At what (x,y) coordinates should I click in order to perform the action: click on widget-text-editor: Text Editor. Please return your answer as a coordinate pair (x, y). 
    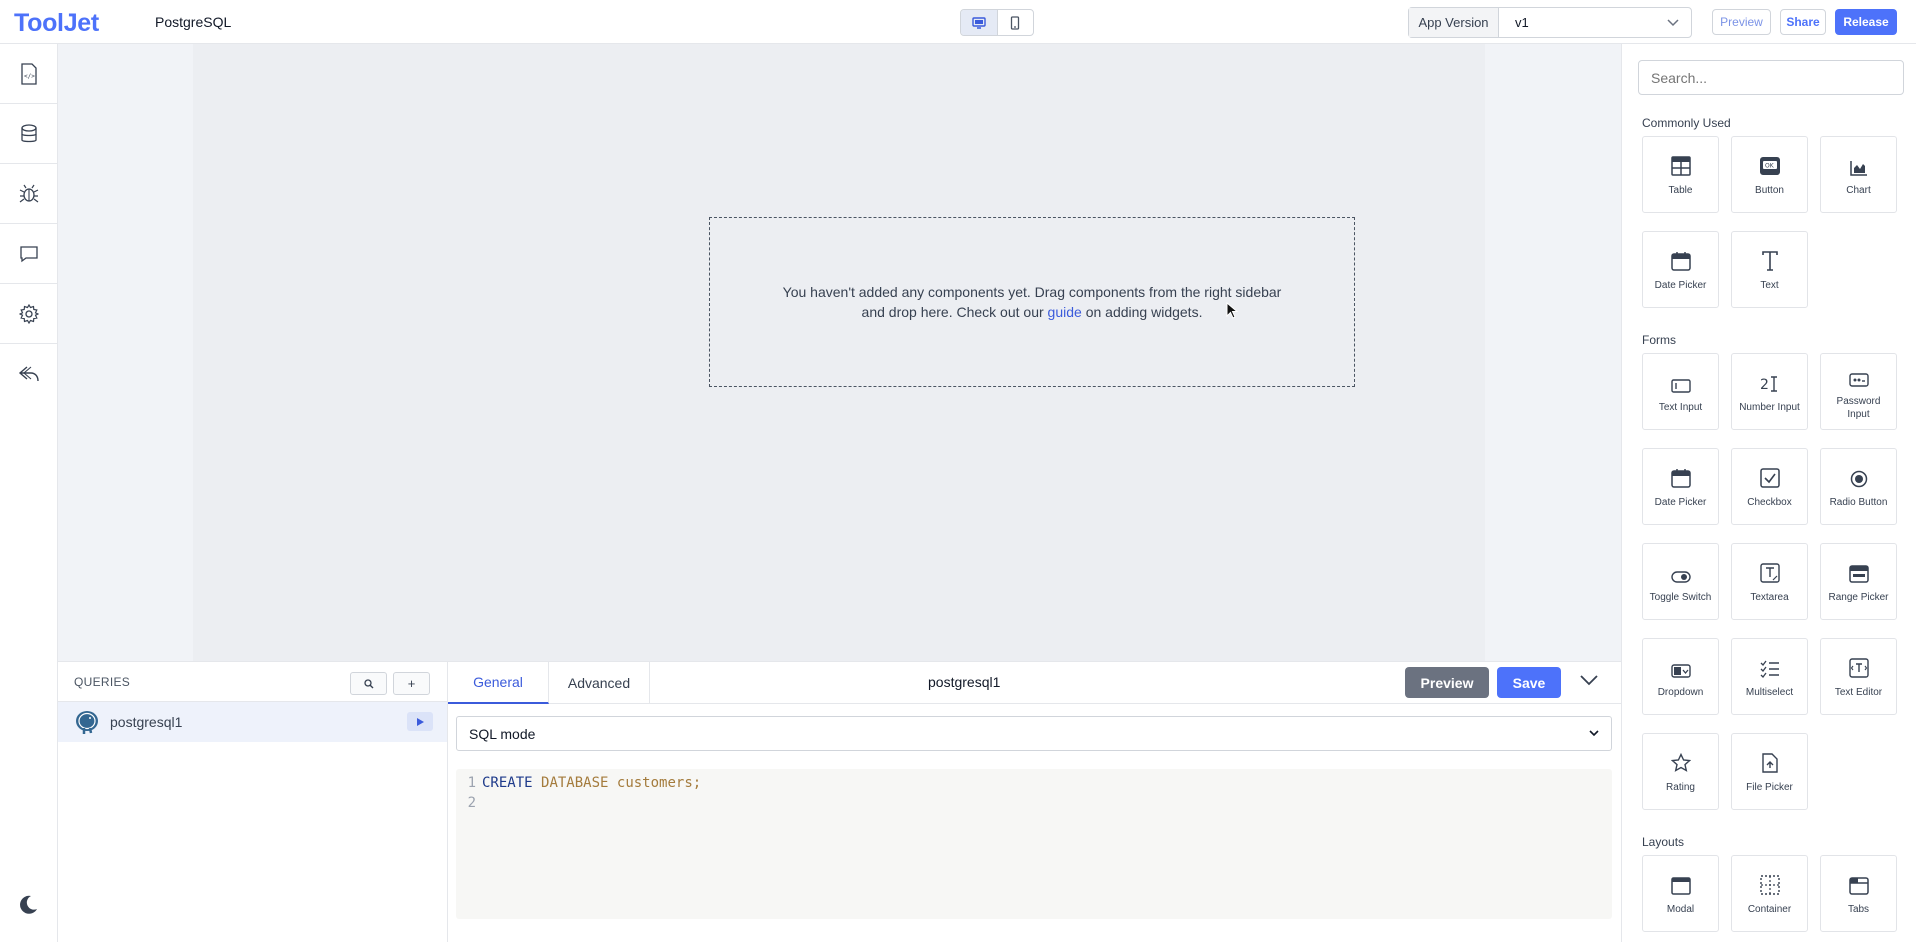
    Looking at the image, I should click on (1858, 676).